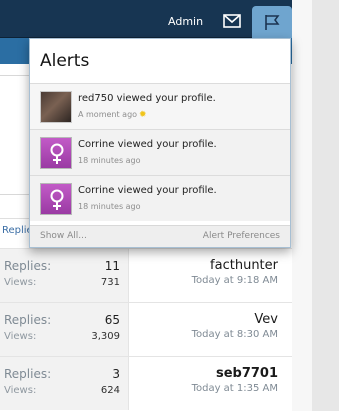 Image resolution: width=339 pixels, height=411 pixels. What do you see at coordinates (15, 218) in the screenshot?
I see `divider` at bounding box center [15, 218].